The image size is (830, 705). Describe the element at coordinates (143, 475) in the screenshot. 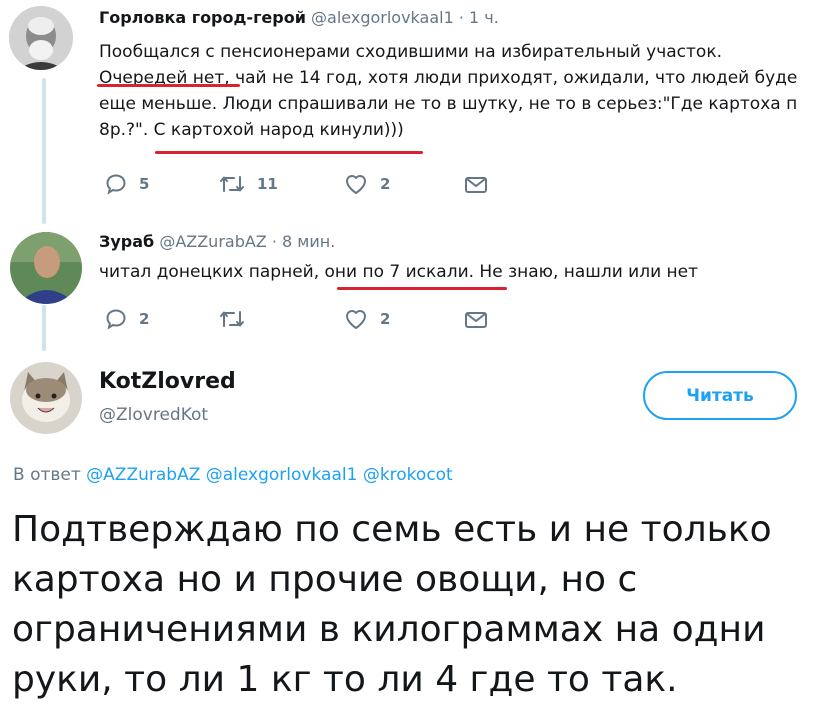

I see `mention-link: @AZZurabAZ` at that location.